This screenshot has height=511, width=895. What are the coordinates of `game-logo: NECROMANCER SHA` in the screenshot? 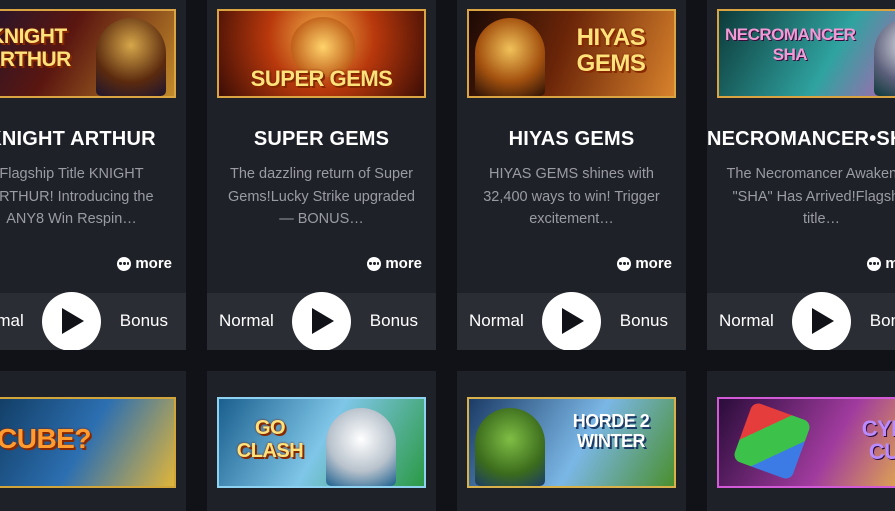 It's located at (790, 44).